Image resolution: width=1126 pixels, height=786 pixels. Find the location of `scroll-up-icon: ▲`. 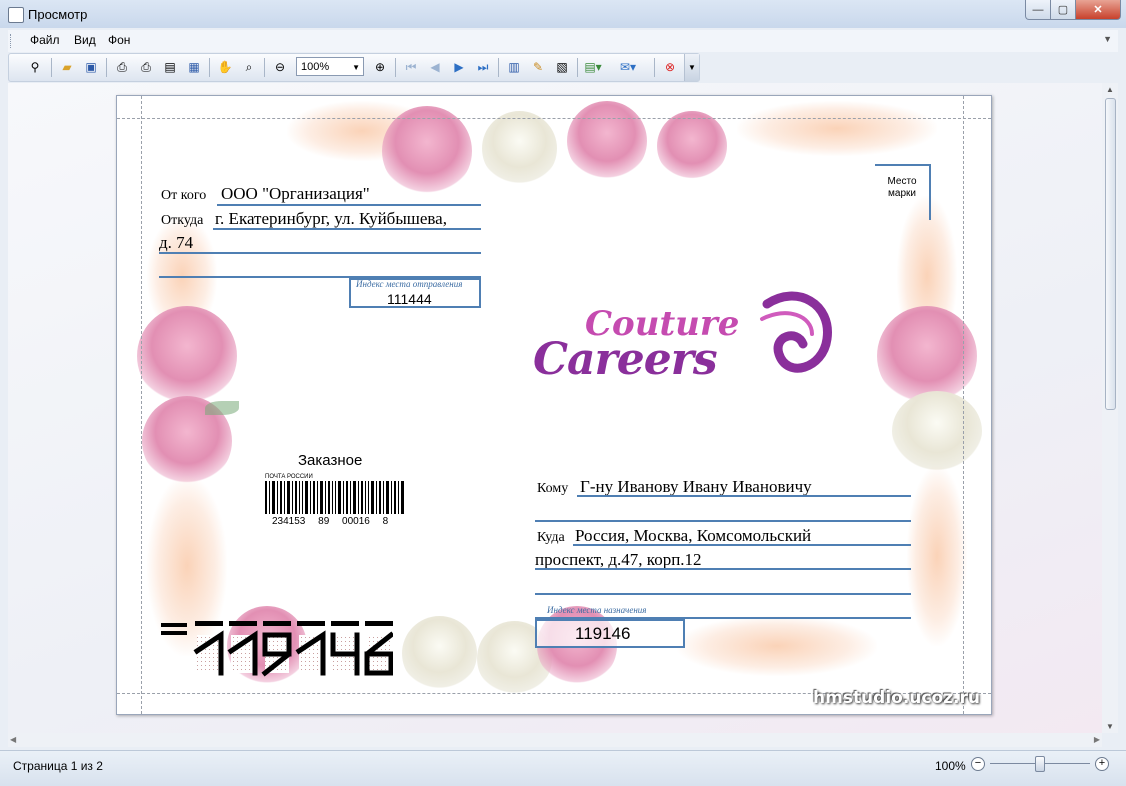

scroll-up-icon: ▲ is located at coordinates (1110, 89).